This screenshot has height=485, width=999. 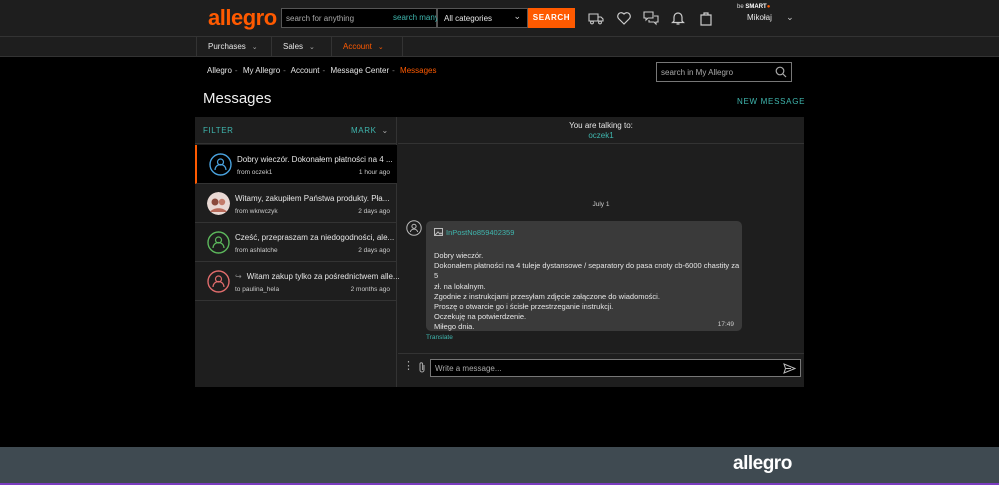 What do you see at coordinates (261, 70) in the screenshot?
I see `breadcrumb-my-allegro: My Allegro` at bounding box center [261, 70].